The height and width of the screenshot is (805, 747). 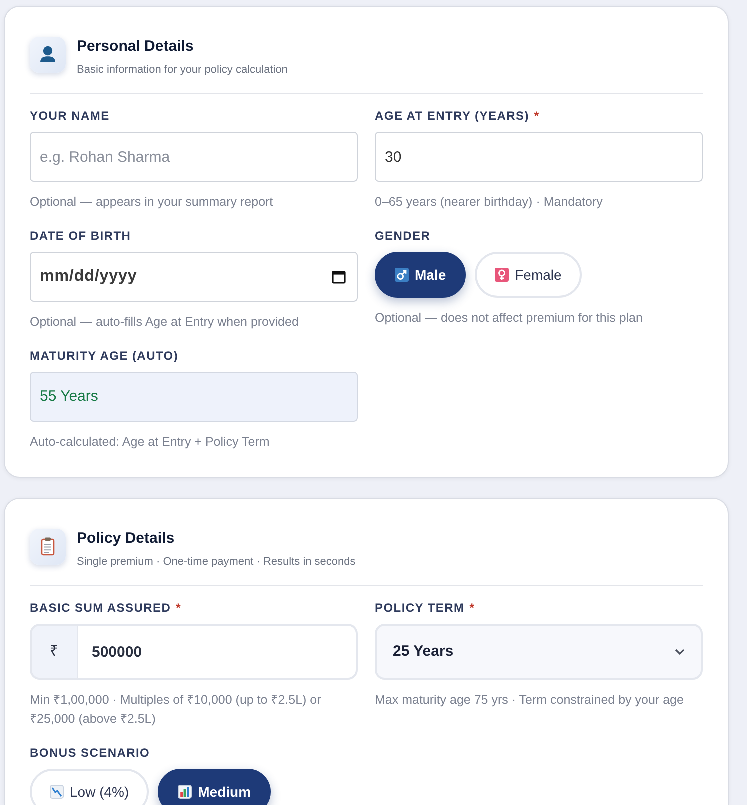 What do you see at coordinates (420, 275) in the screenshot?
I see `option-button: Male` at bounding box center [420, 275].